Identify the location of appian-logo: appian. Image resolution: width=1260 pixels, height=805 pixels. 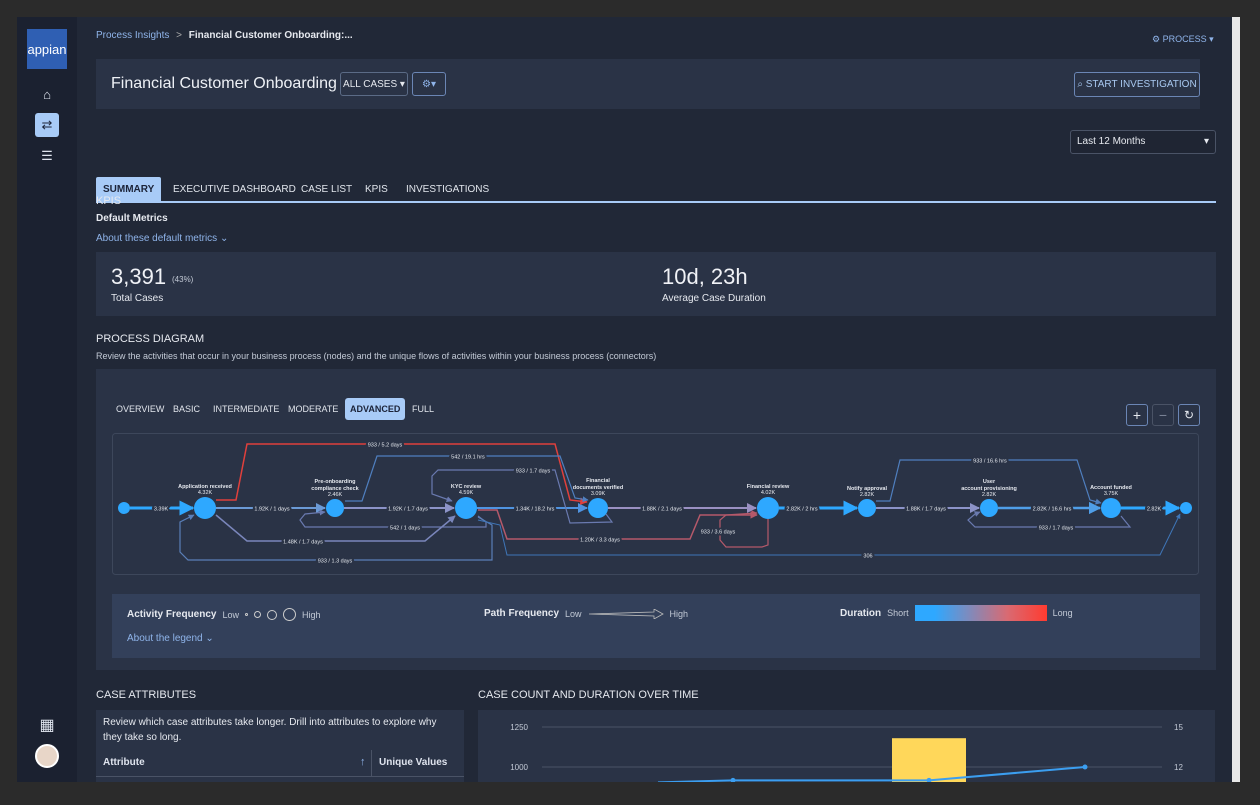
(47, 49).